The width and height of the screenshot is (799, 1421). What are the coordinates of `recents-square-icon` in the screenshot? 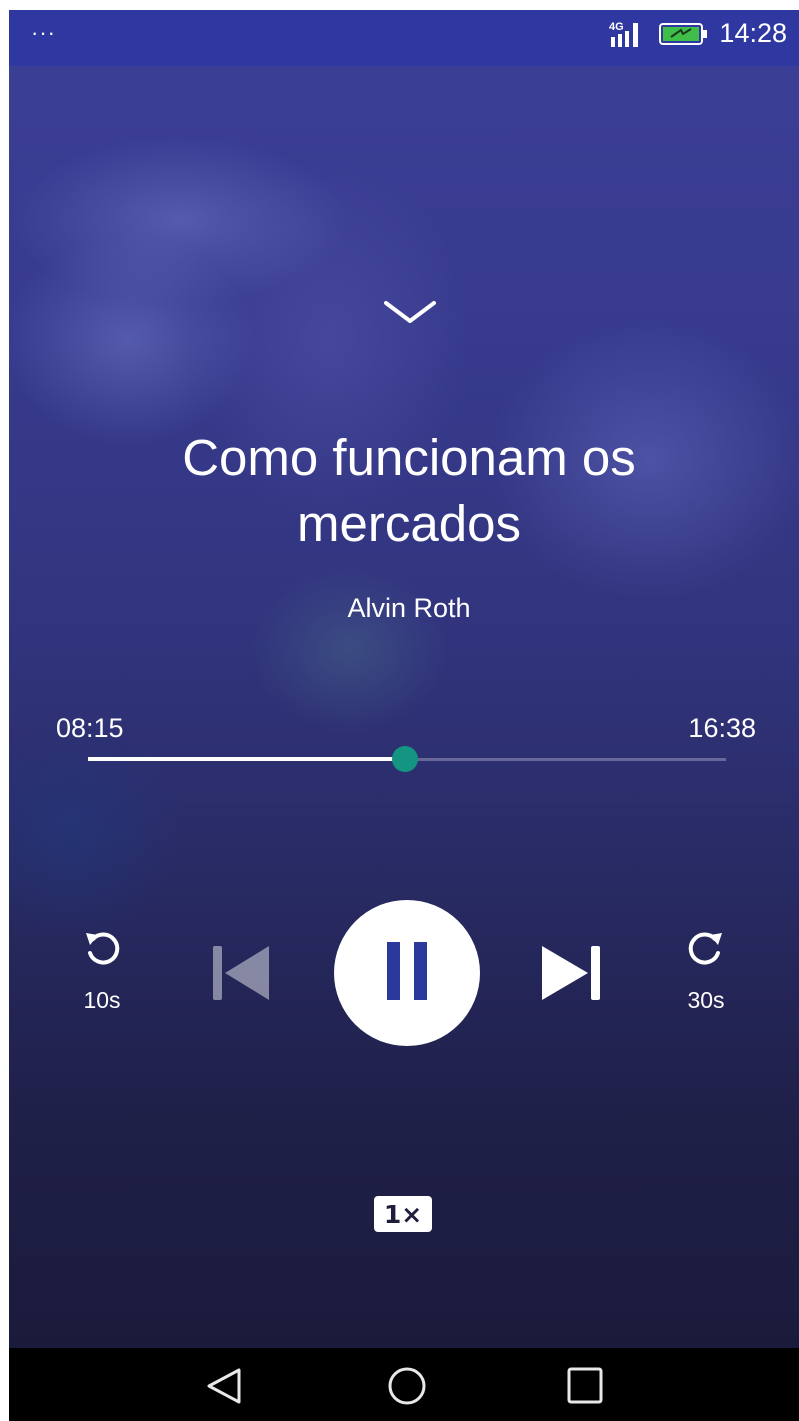 It's located at (585, 1388).